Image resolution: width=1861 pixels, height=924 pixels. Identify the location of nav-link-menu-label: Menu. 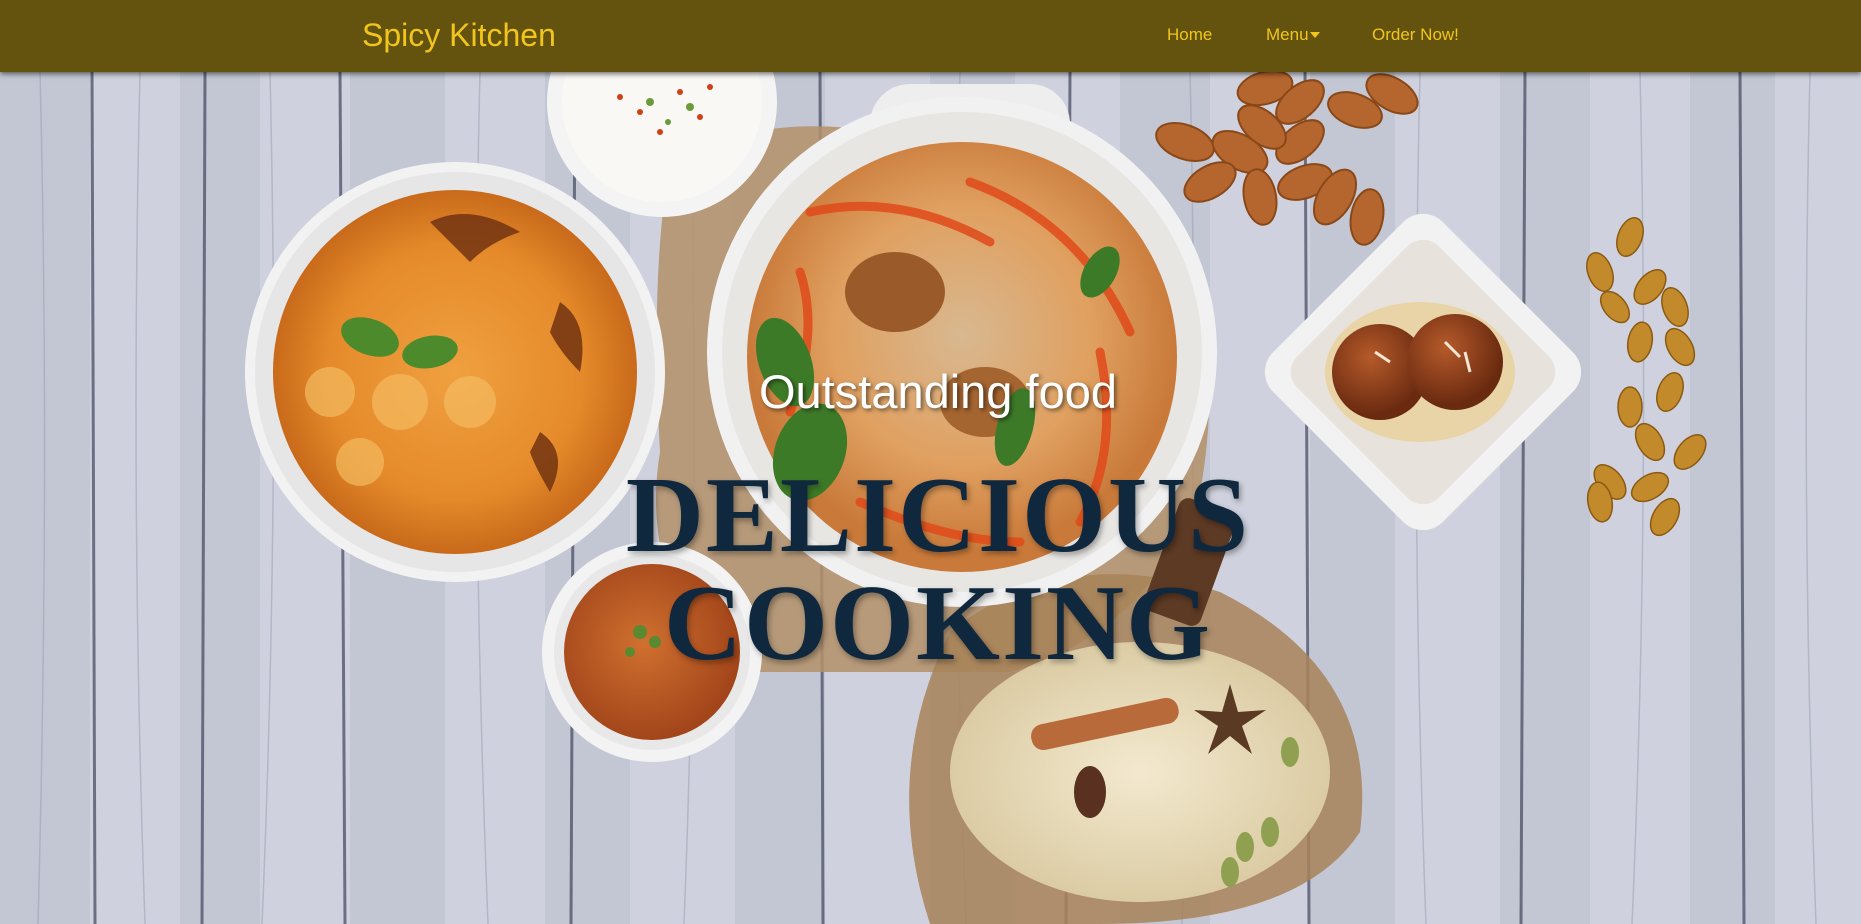
(1287, 34).